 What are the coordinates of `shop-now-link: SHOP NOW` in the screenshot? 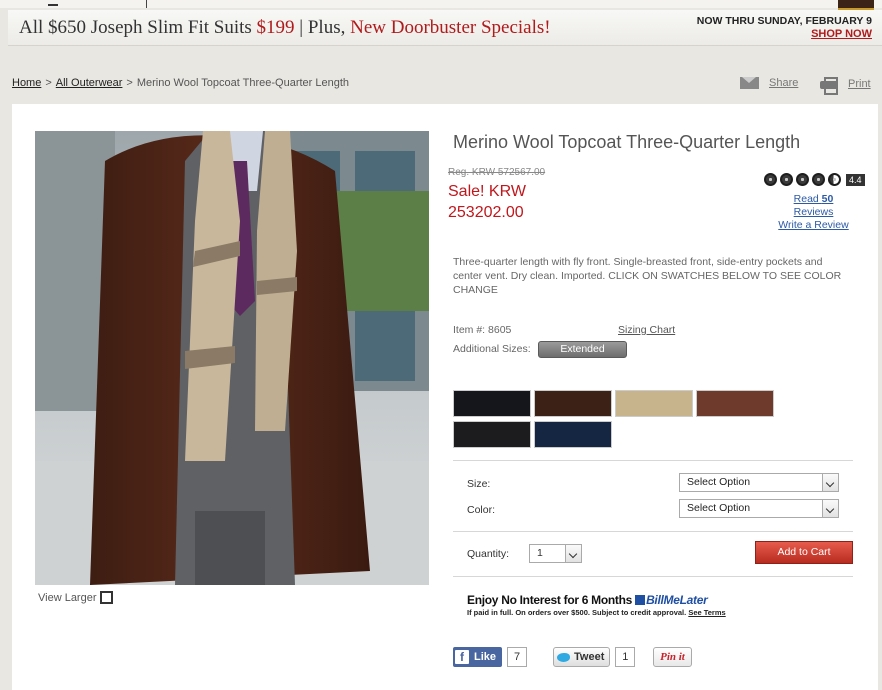 It's located at (784, 34).